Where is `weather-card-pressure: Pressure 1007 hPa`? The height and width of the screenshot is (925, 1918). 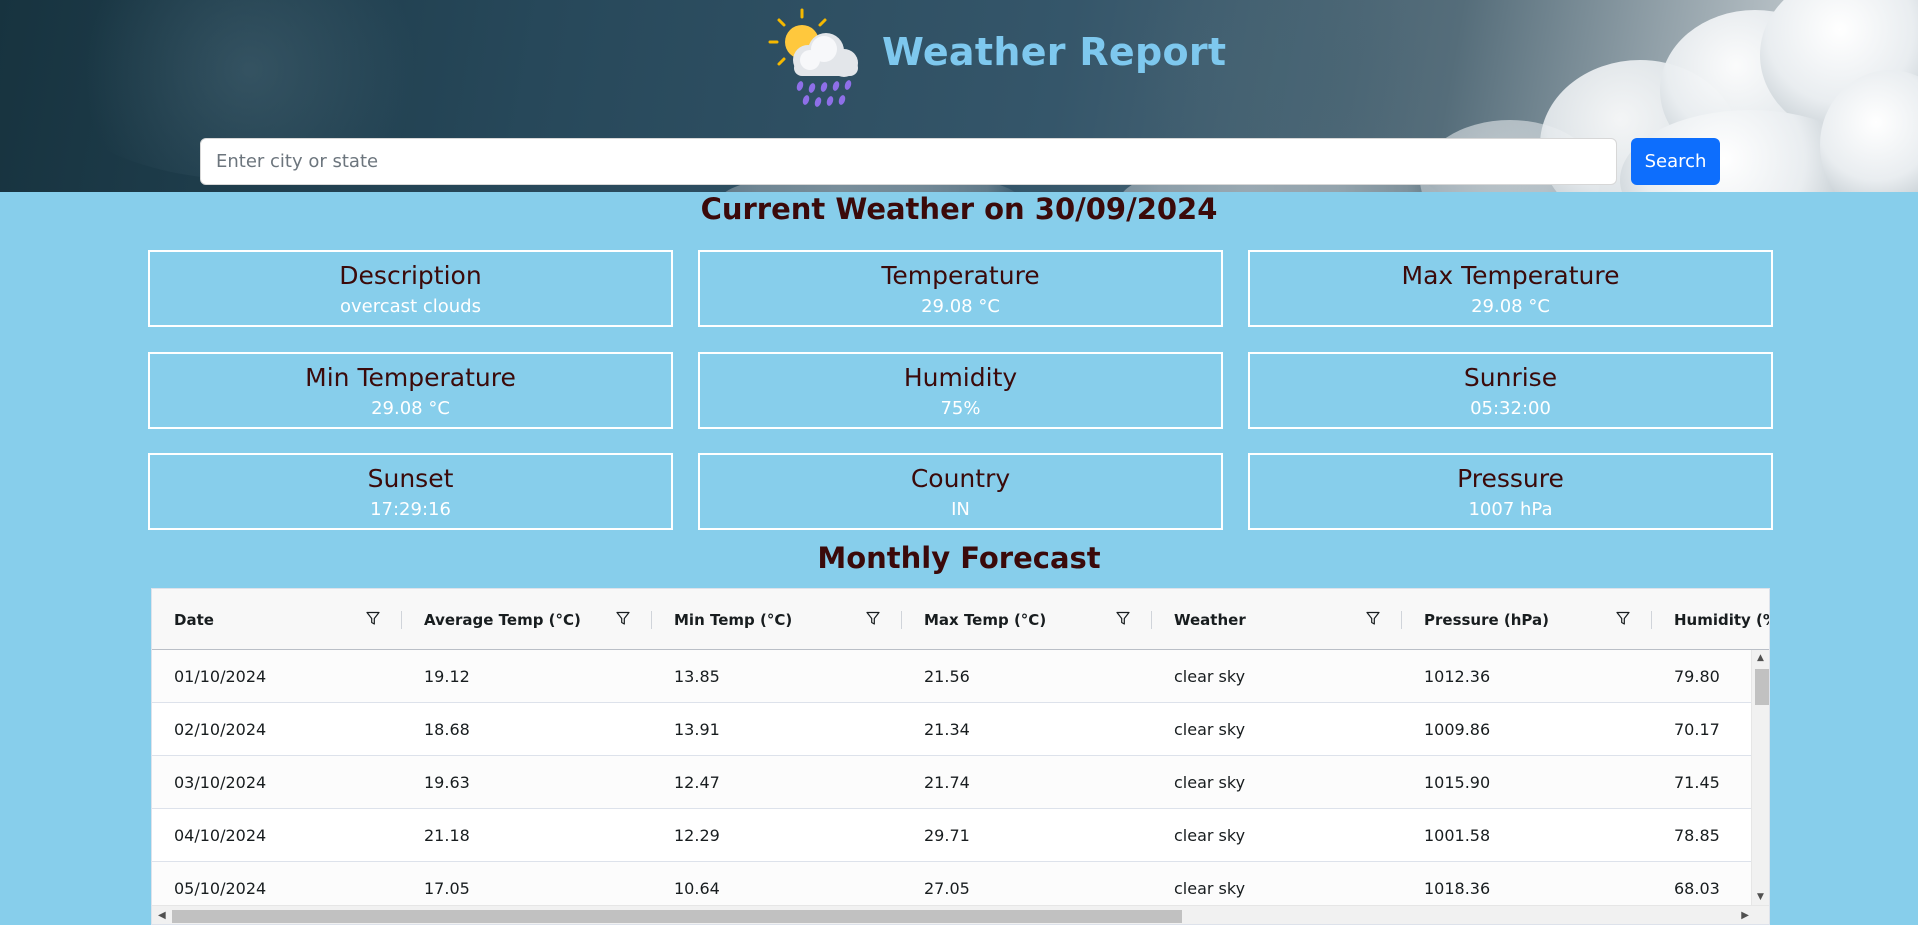 weather-card-pressure: Pressure 1007 hPa is located at coordinates (1510, 491).